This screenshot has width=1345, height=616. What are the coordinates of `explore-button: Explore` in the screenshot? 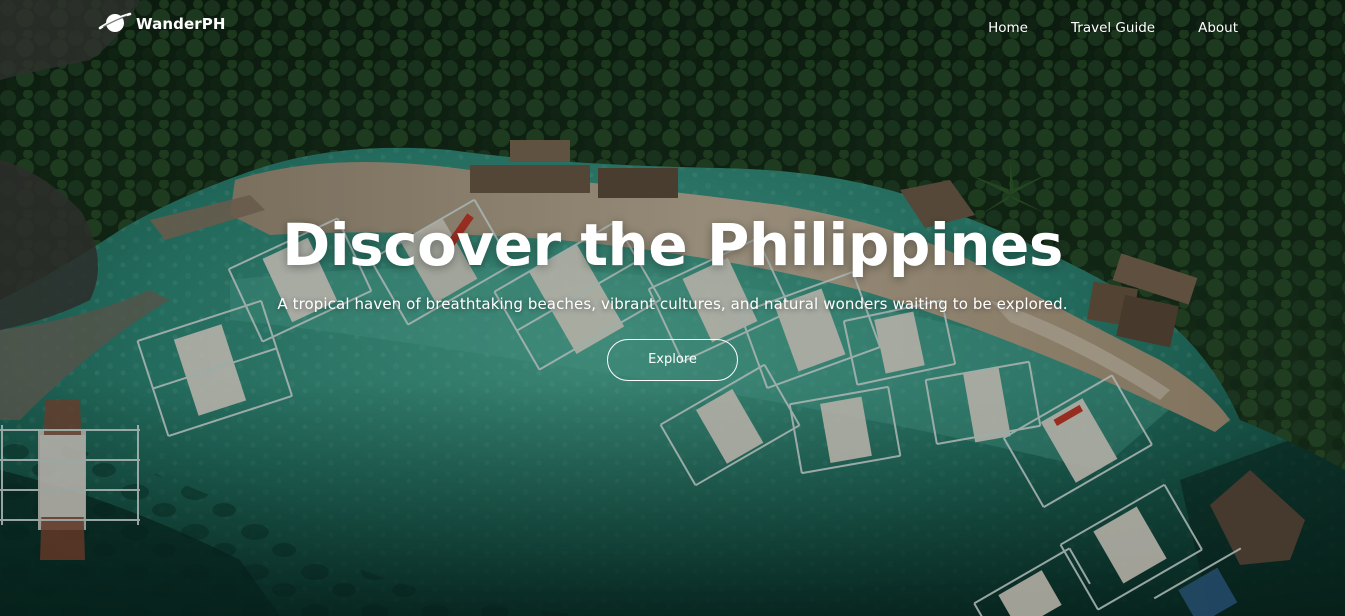 It's located at (672, 360).